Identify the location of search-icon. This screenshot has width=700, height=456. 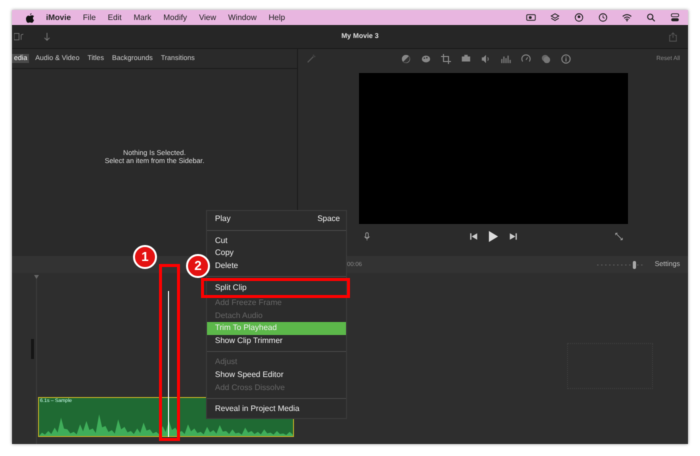
(651, 17).